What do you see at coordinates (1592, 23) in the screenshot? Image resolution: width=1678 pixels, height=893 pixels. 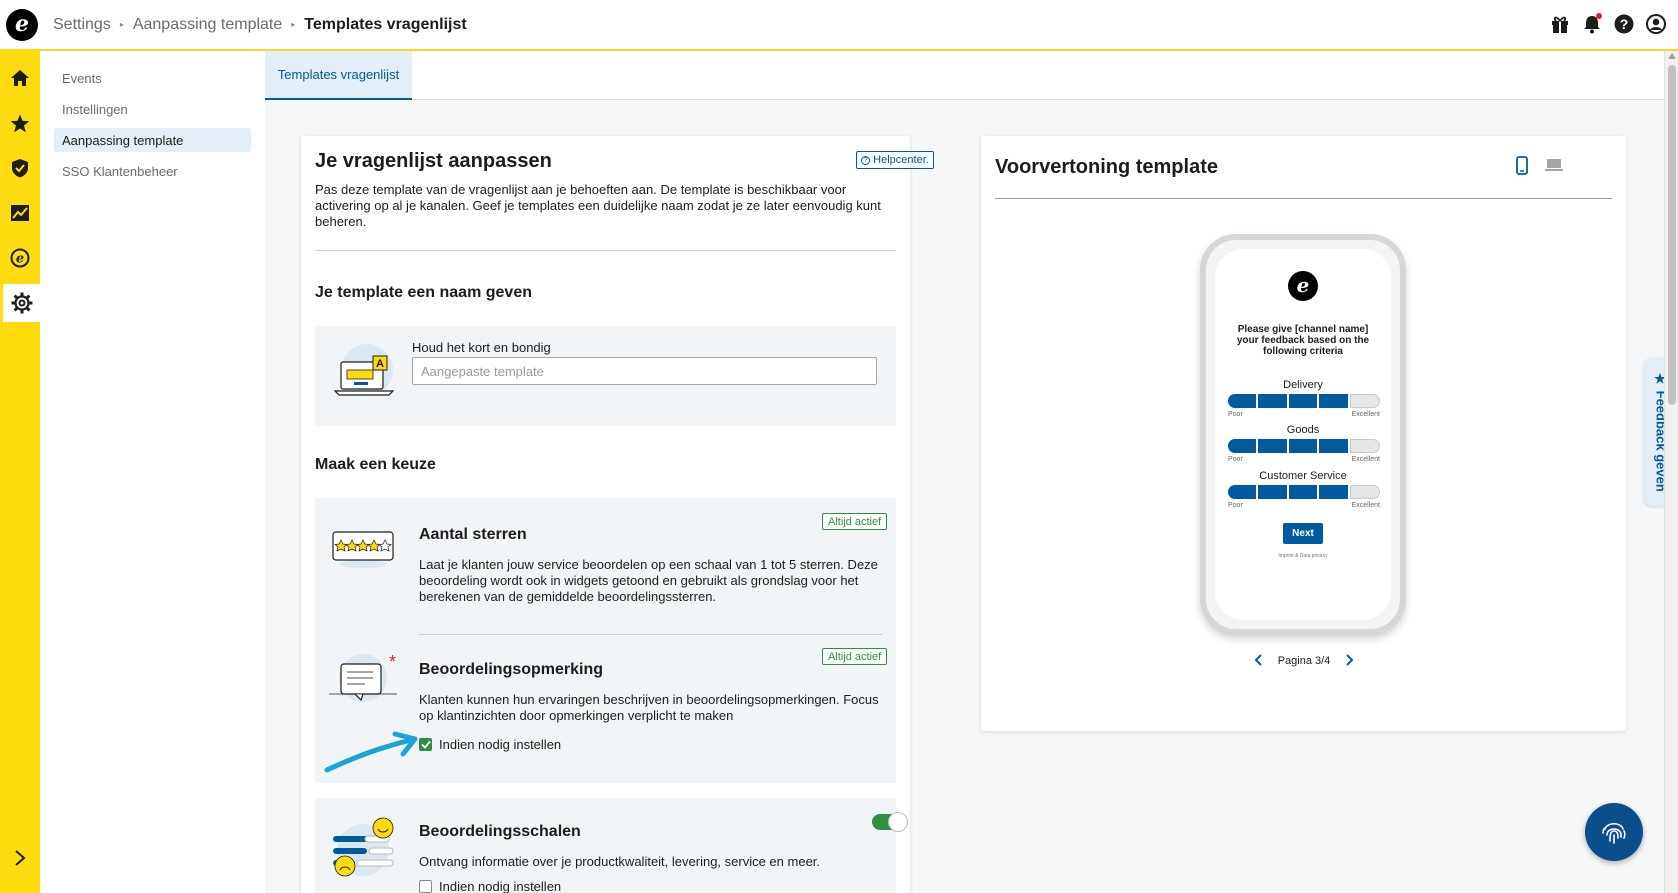 I see `bell-icon` at bounding box center [1592, 23].